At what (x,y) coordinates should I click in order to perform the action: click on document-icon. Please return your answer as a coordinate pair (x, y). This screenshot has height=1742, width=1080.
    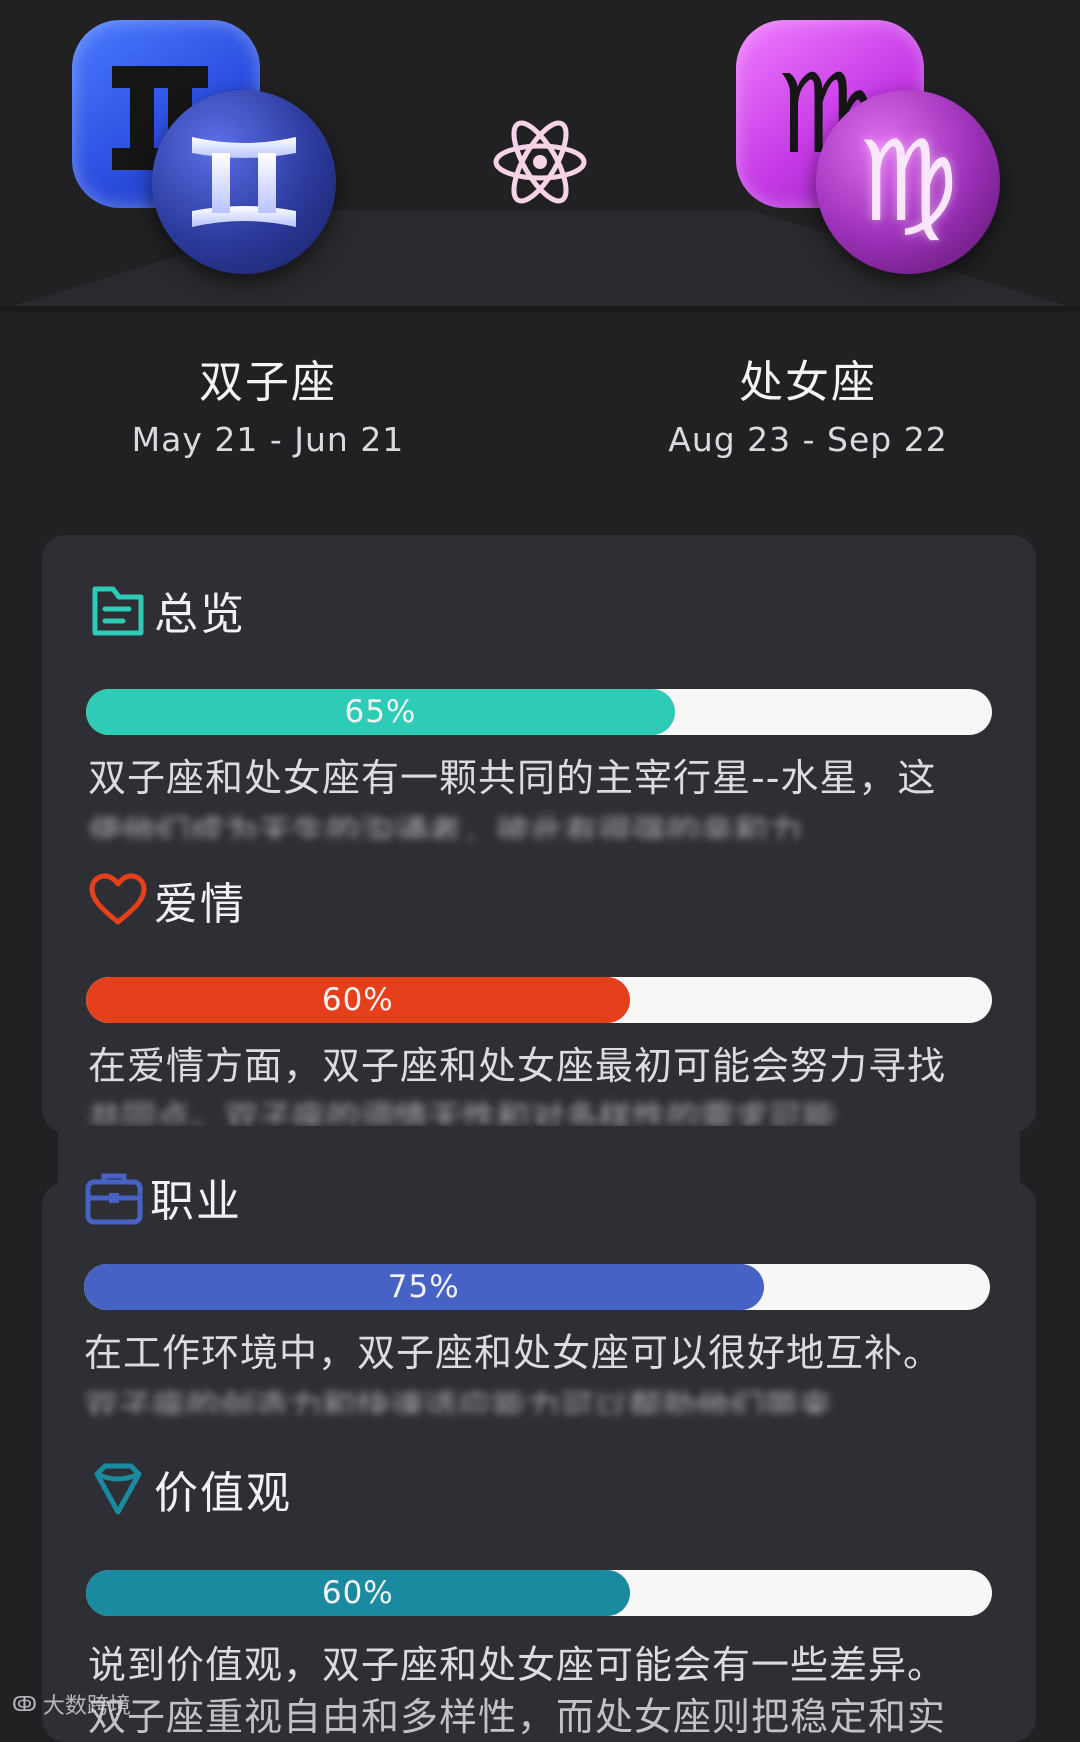
    Looking at the image, I should click on (118, 610).